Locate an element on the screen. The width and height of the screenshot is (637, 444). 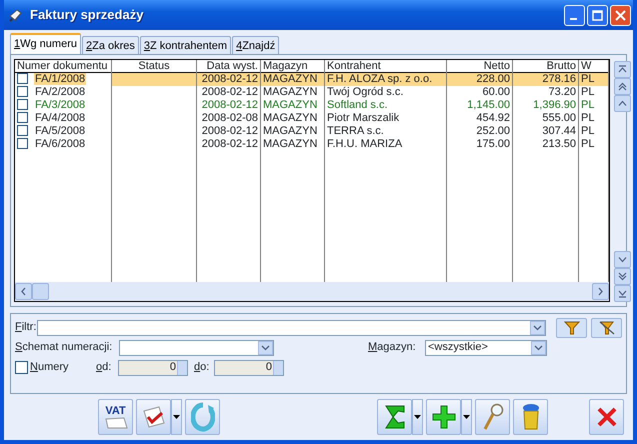
scroll-left-button is located at coordinates (23, 291).